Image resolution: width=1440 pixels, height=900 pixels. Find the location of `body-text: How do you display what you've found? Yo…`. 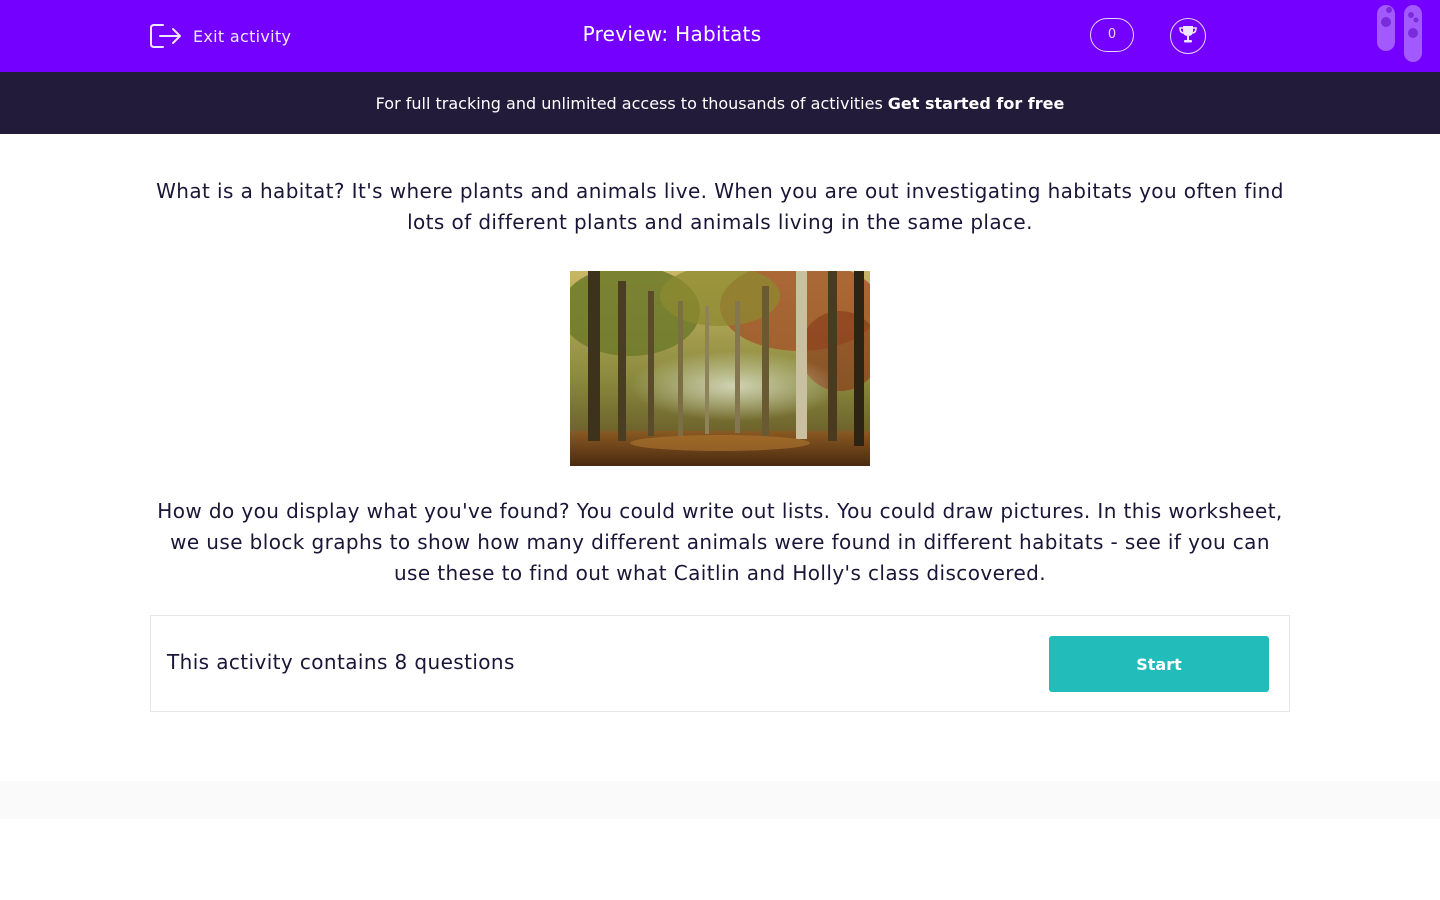

body-text: How do you display what you've found? Yo… is located at coordinates (720, 542).